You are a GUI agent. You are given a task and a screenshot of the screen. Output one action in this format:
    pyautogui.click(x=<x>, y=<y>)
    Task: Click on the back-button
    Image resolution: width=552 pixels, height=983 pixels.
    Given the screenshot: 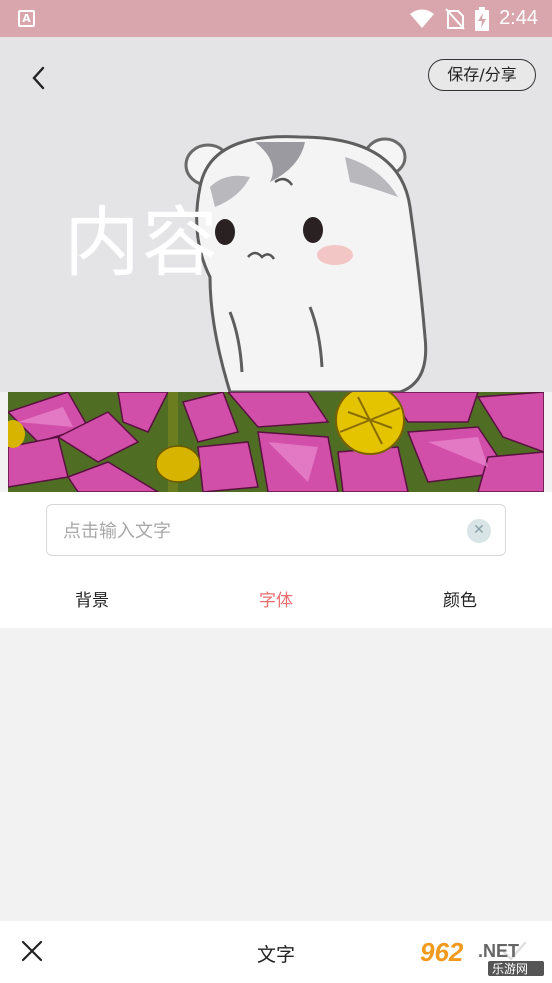 What is the action you would take?
    pyautogui.click(x=39, y=78)
    